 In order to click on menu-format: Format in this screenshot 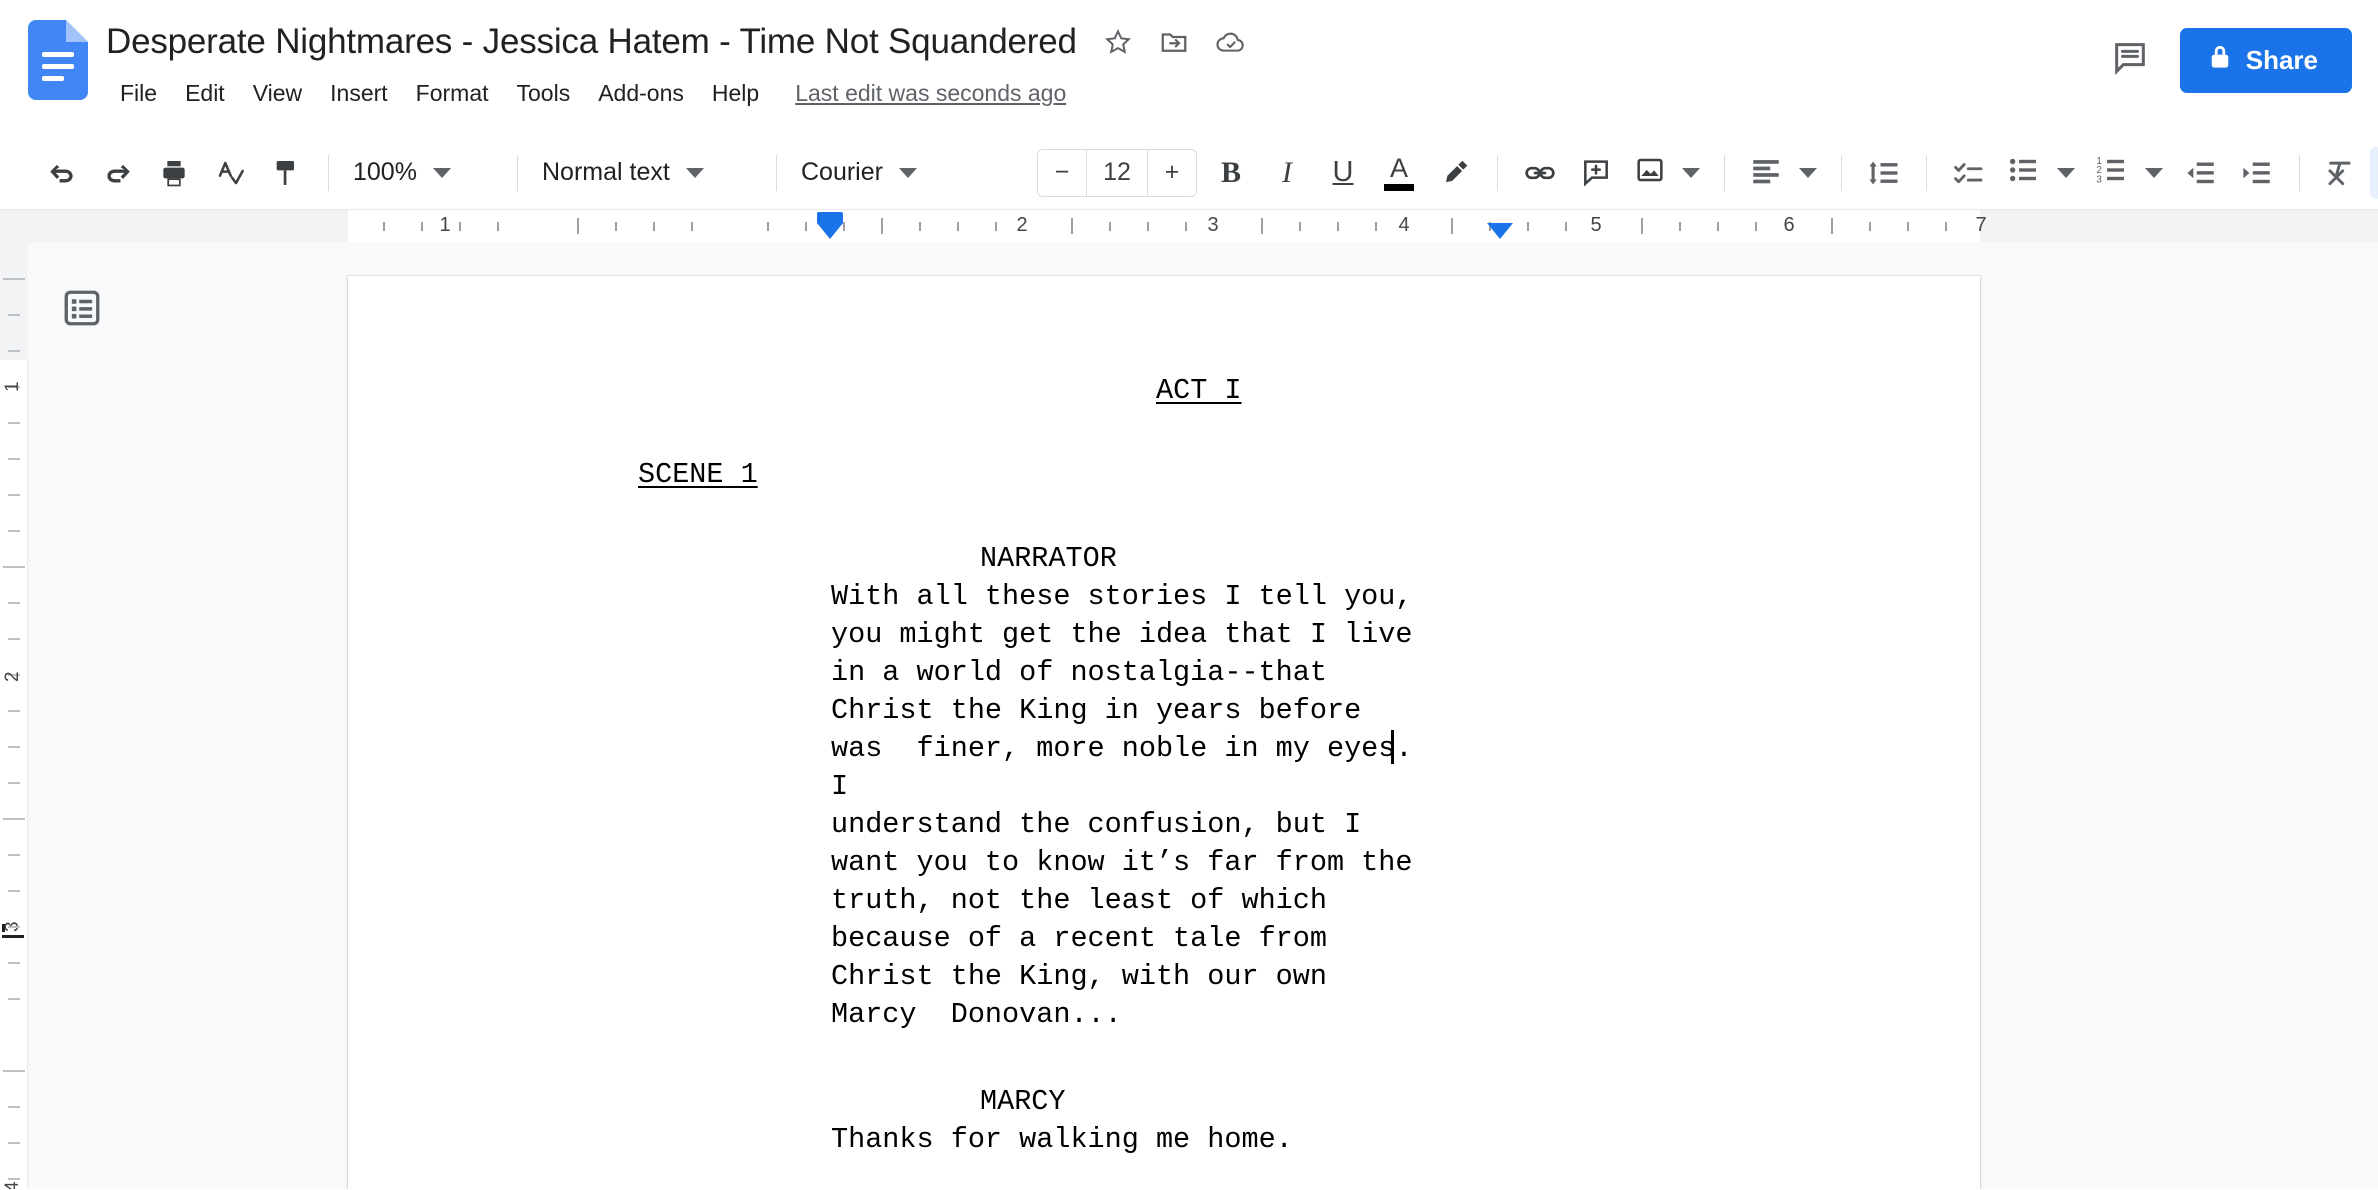, I will do `click(452, 93)`.